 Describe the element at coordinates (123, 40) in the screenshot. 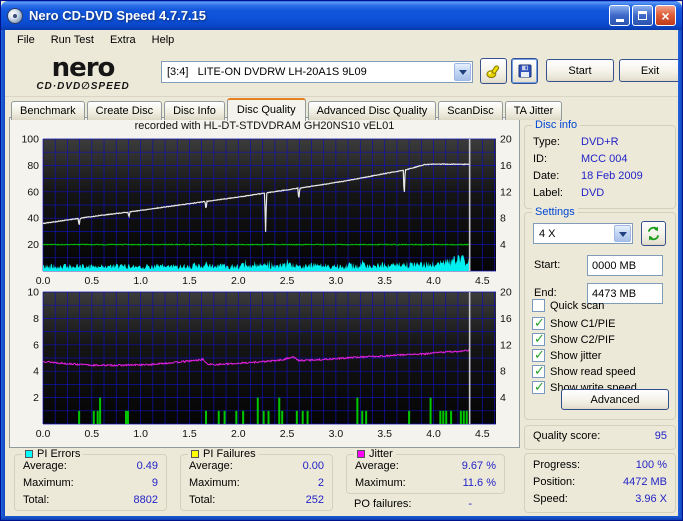

I see `menu-extra: Extra` at that location.